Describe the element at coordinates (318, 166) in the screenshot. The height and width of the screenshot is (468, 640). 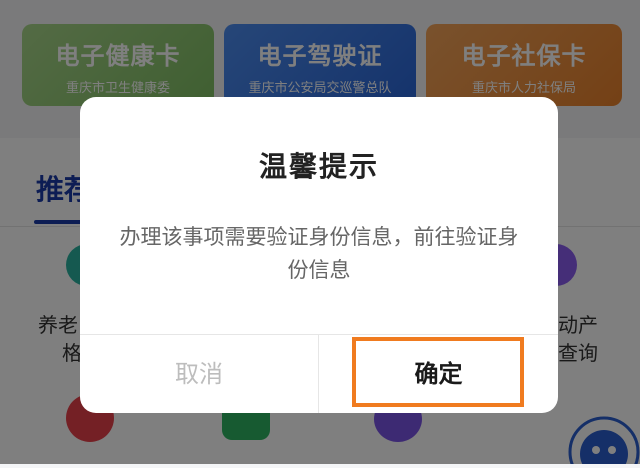
I see `dialog-title: 温馨提示` at that location.